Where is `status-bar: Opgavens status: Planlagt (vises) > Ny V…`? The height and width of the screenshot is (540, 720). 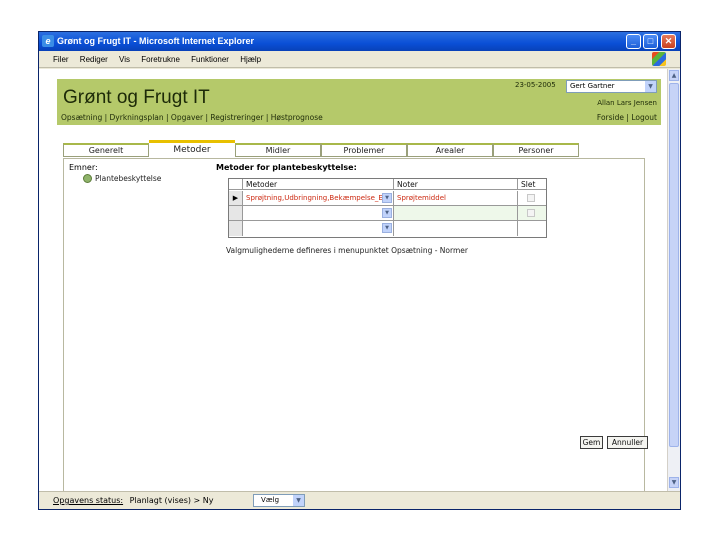
status-bar: Opgavens status: Planlagt (vises) > Ny V… is located at coordinates (359, 500).